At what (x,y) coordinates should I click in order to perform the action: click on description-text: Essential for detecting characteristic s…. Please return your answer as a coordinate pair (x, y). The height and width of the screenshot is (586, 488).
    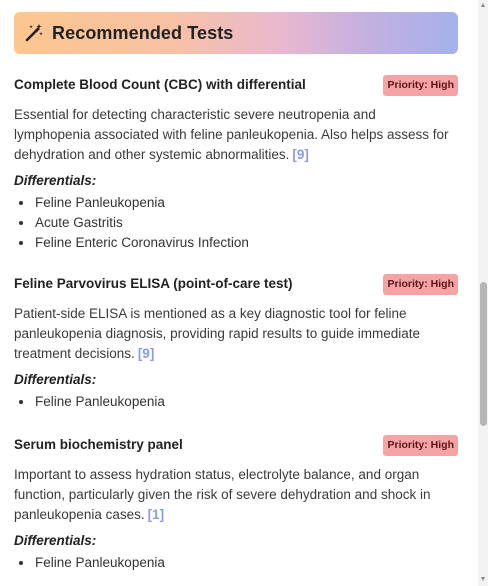
    Looking at the image, I should click on (231, 134).